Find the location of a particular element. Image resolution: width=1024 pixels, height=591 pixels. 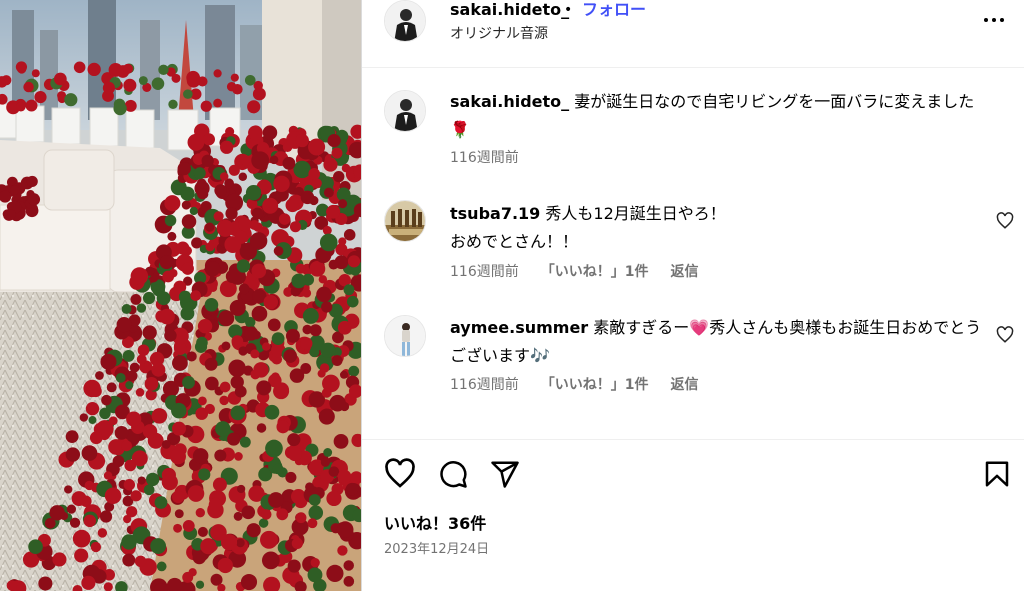

comment-username: tsuba7.19 is located at coordinates (495, 213).